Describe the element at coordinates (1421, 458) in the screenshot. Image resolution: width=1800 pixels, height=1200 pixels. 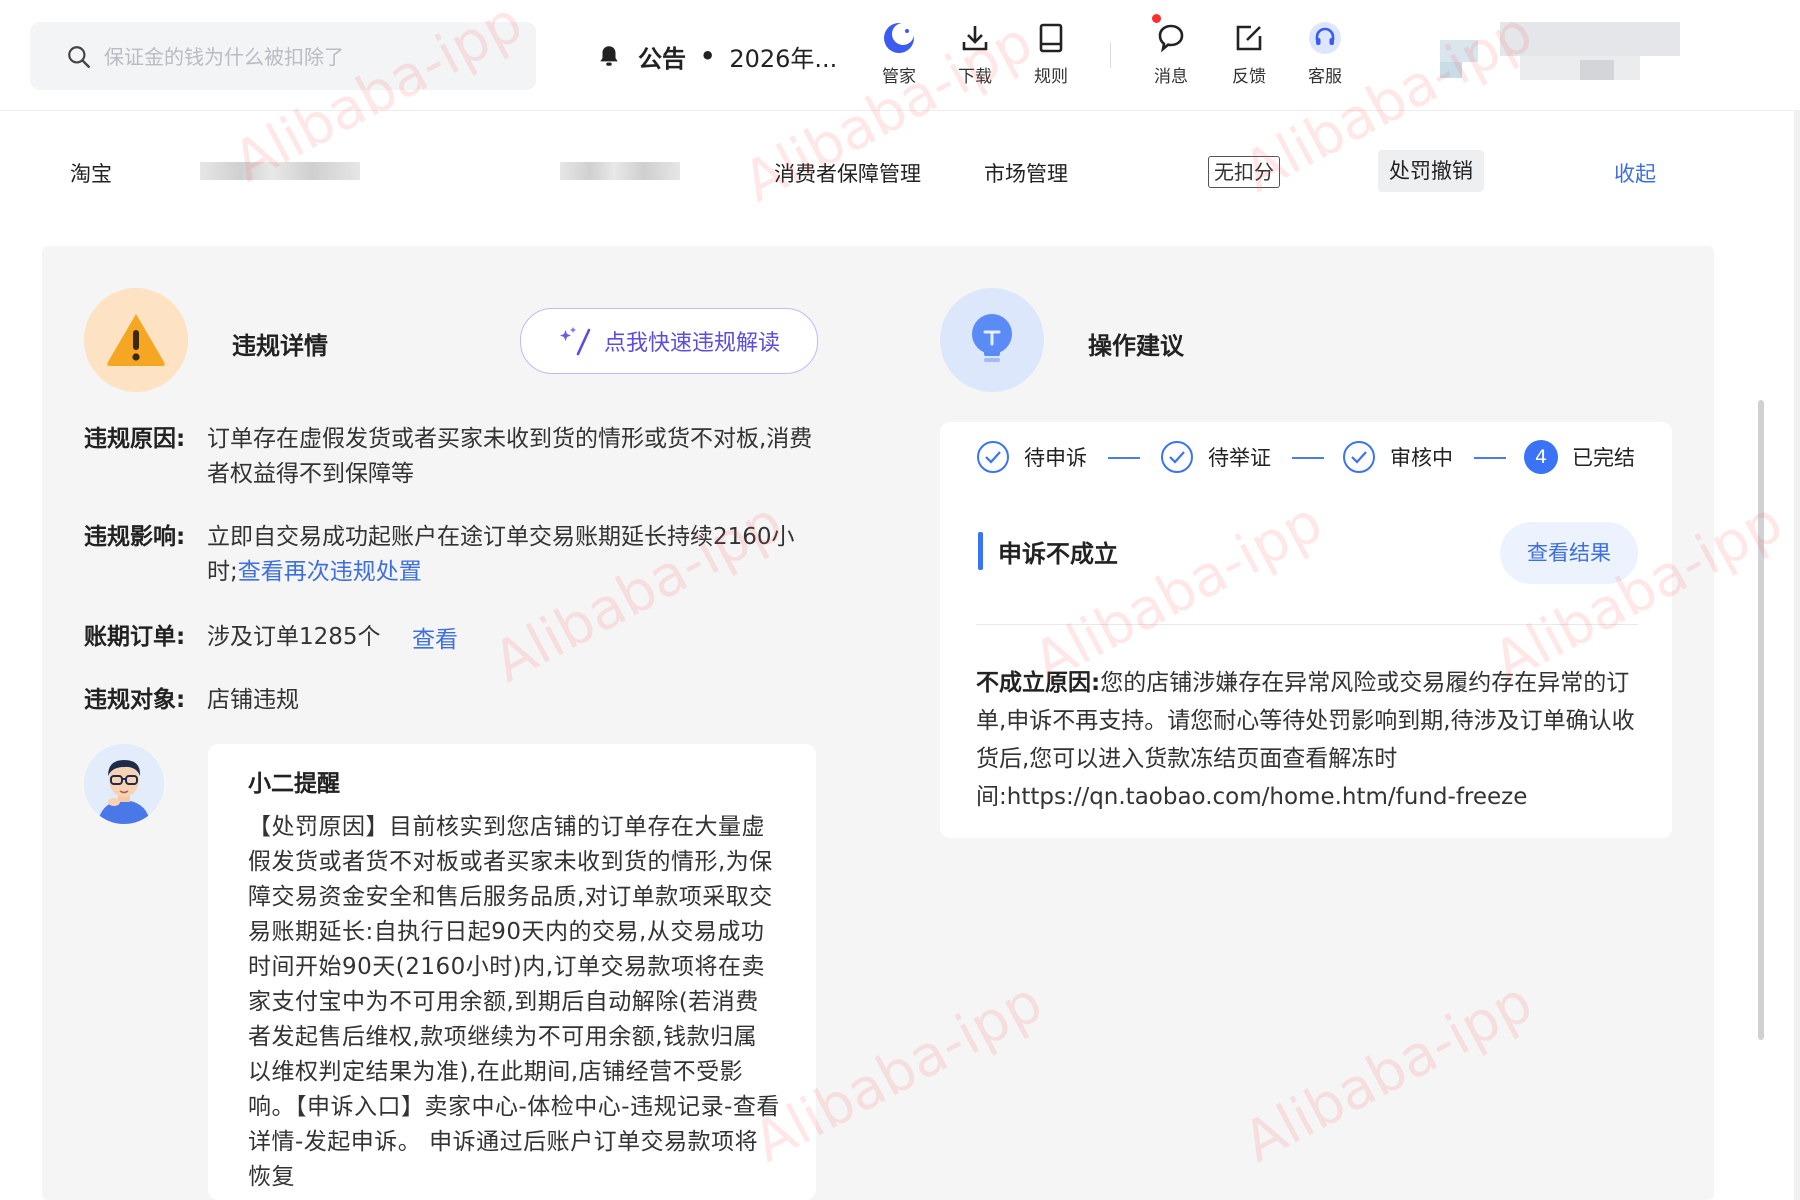
I see `step-label: 审核中` at that location.